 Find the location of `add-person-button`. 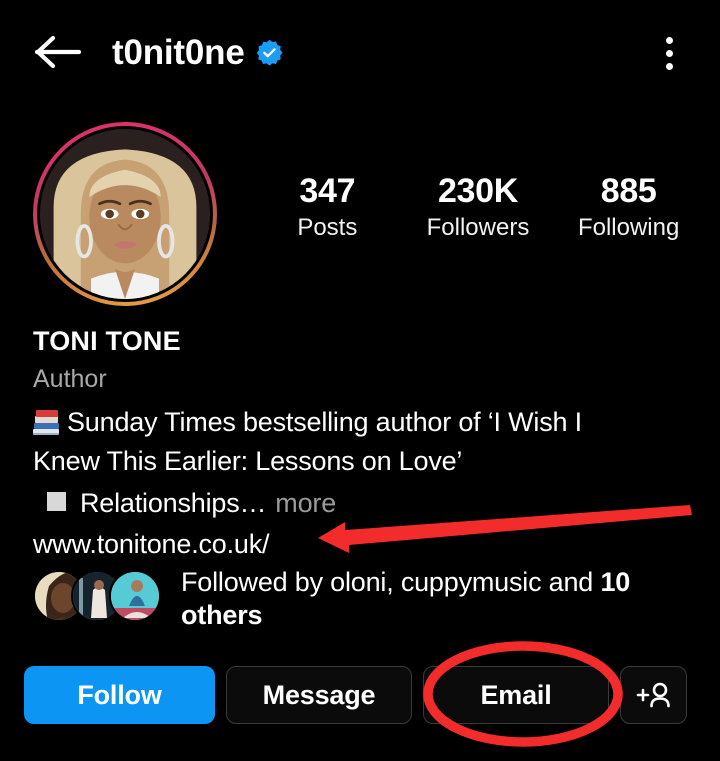

add-person-button is located at coordinates (653, 695).